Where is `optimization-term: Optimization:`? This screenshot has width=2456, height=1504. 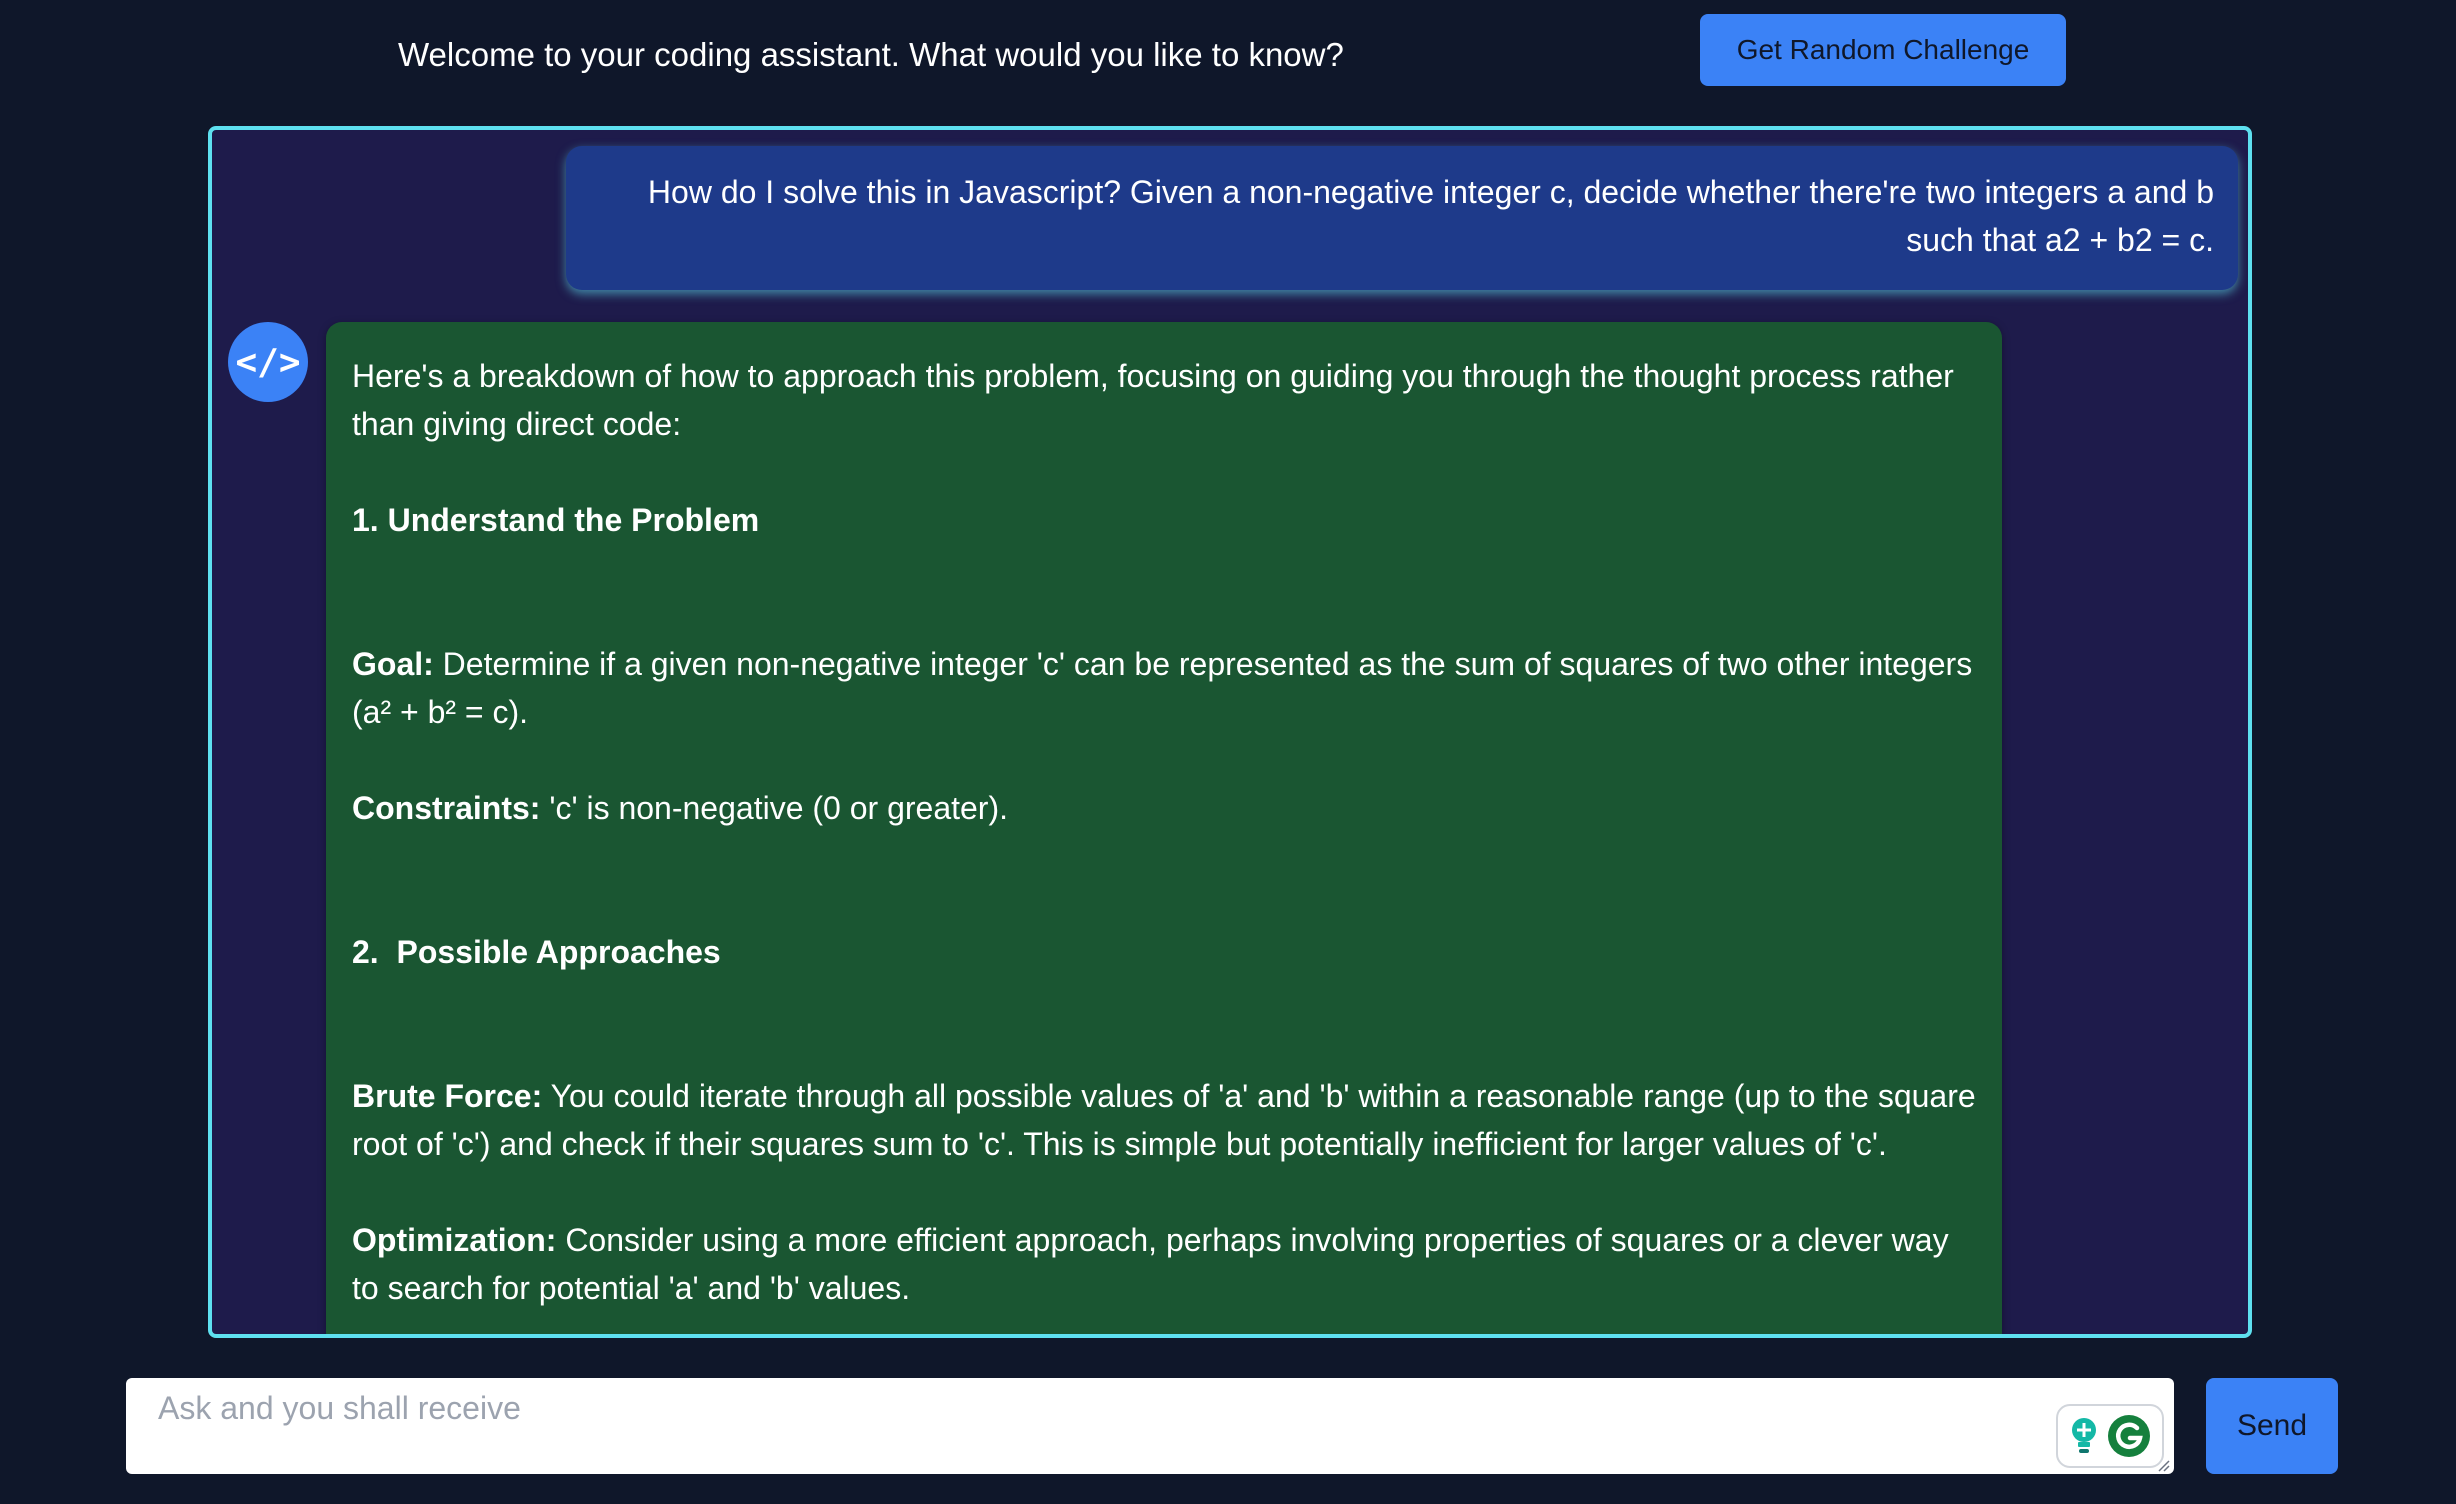 optimization-term: Optimization: is located at coordinates (454, 1240).